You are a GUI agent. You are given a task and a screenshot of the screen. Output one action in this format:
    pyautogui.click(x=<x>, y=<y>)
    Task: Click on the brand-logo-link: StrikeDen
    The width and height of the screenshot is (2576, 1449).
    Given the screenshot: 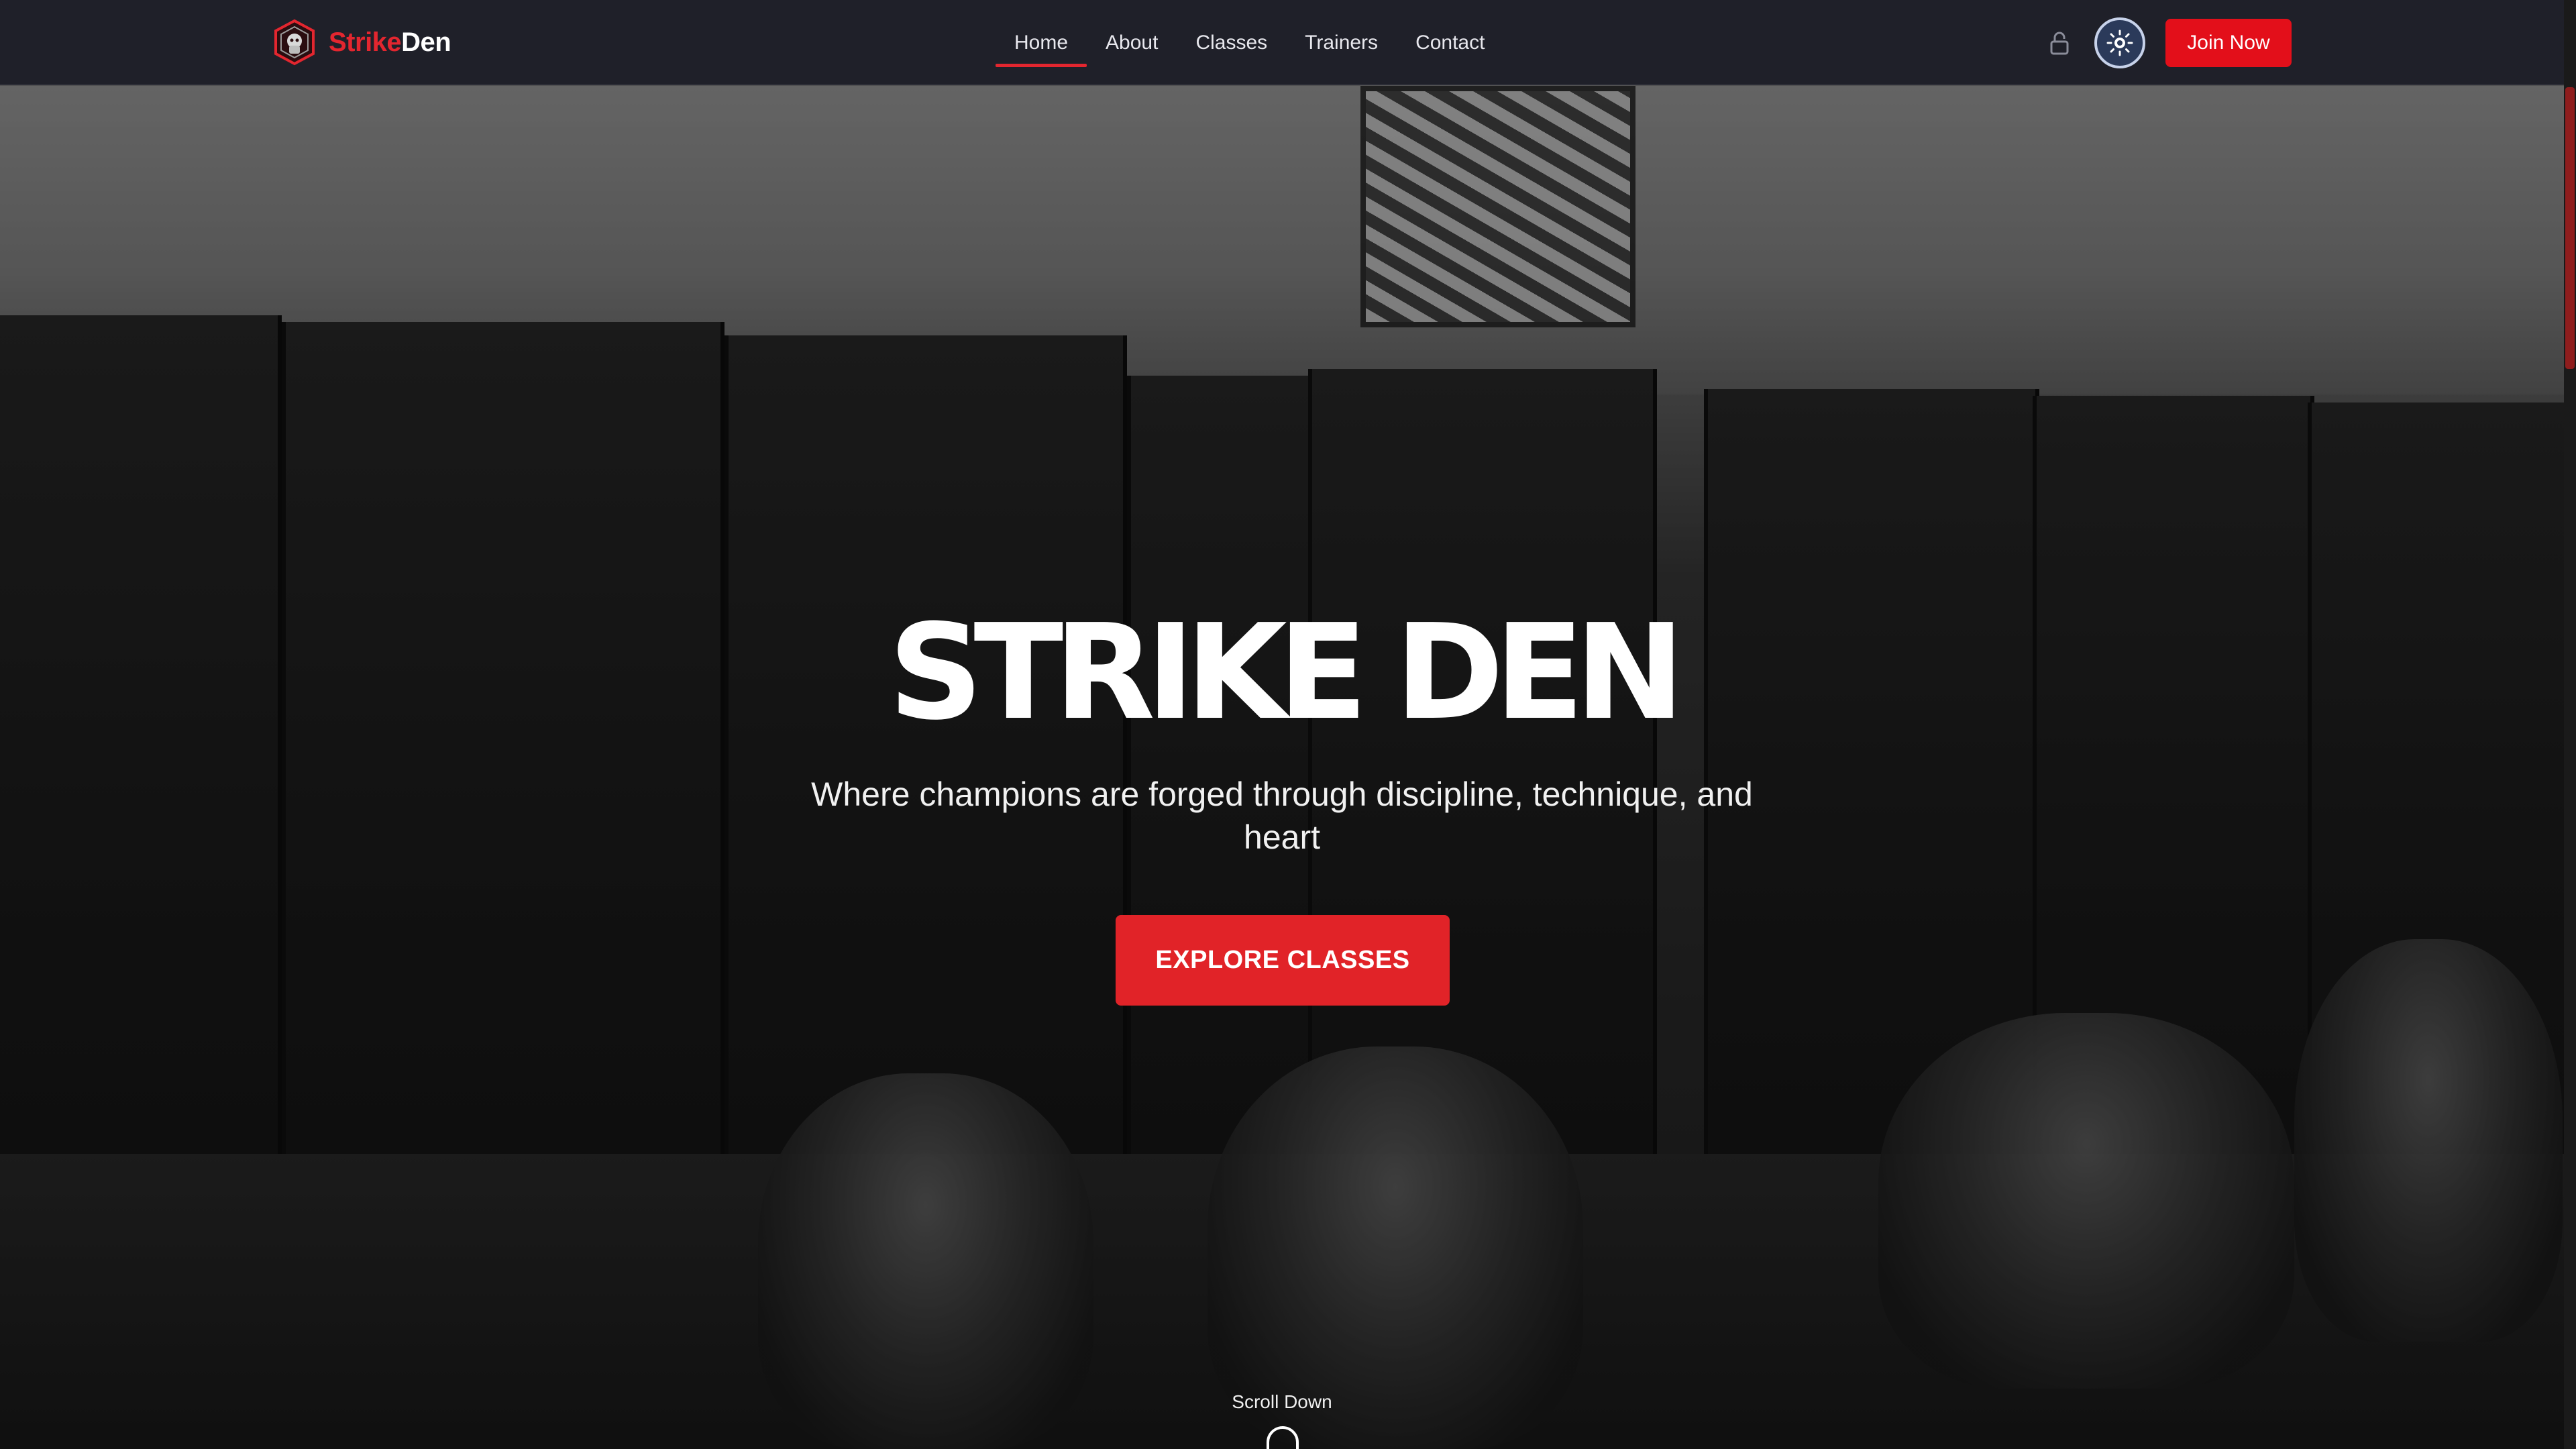 What is the action you would take?
    pyautogui.click(x=361, y=42)
    